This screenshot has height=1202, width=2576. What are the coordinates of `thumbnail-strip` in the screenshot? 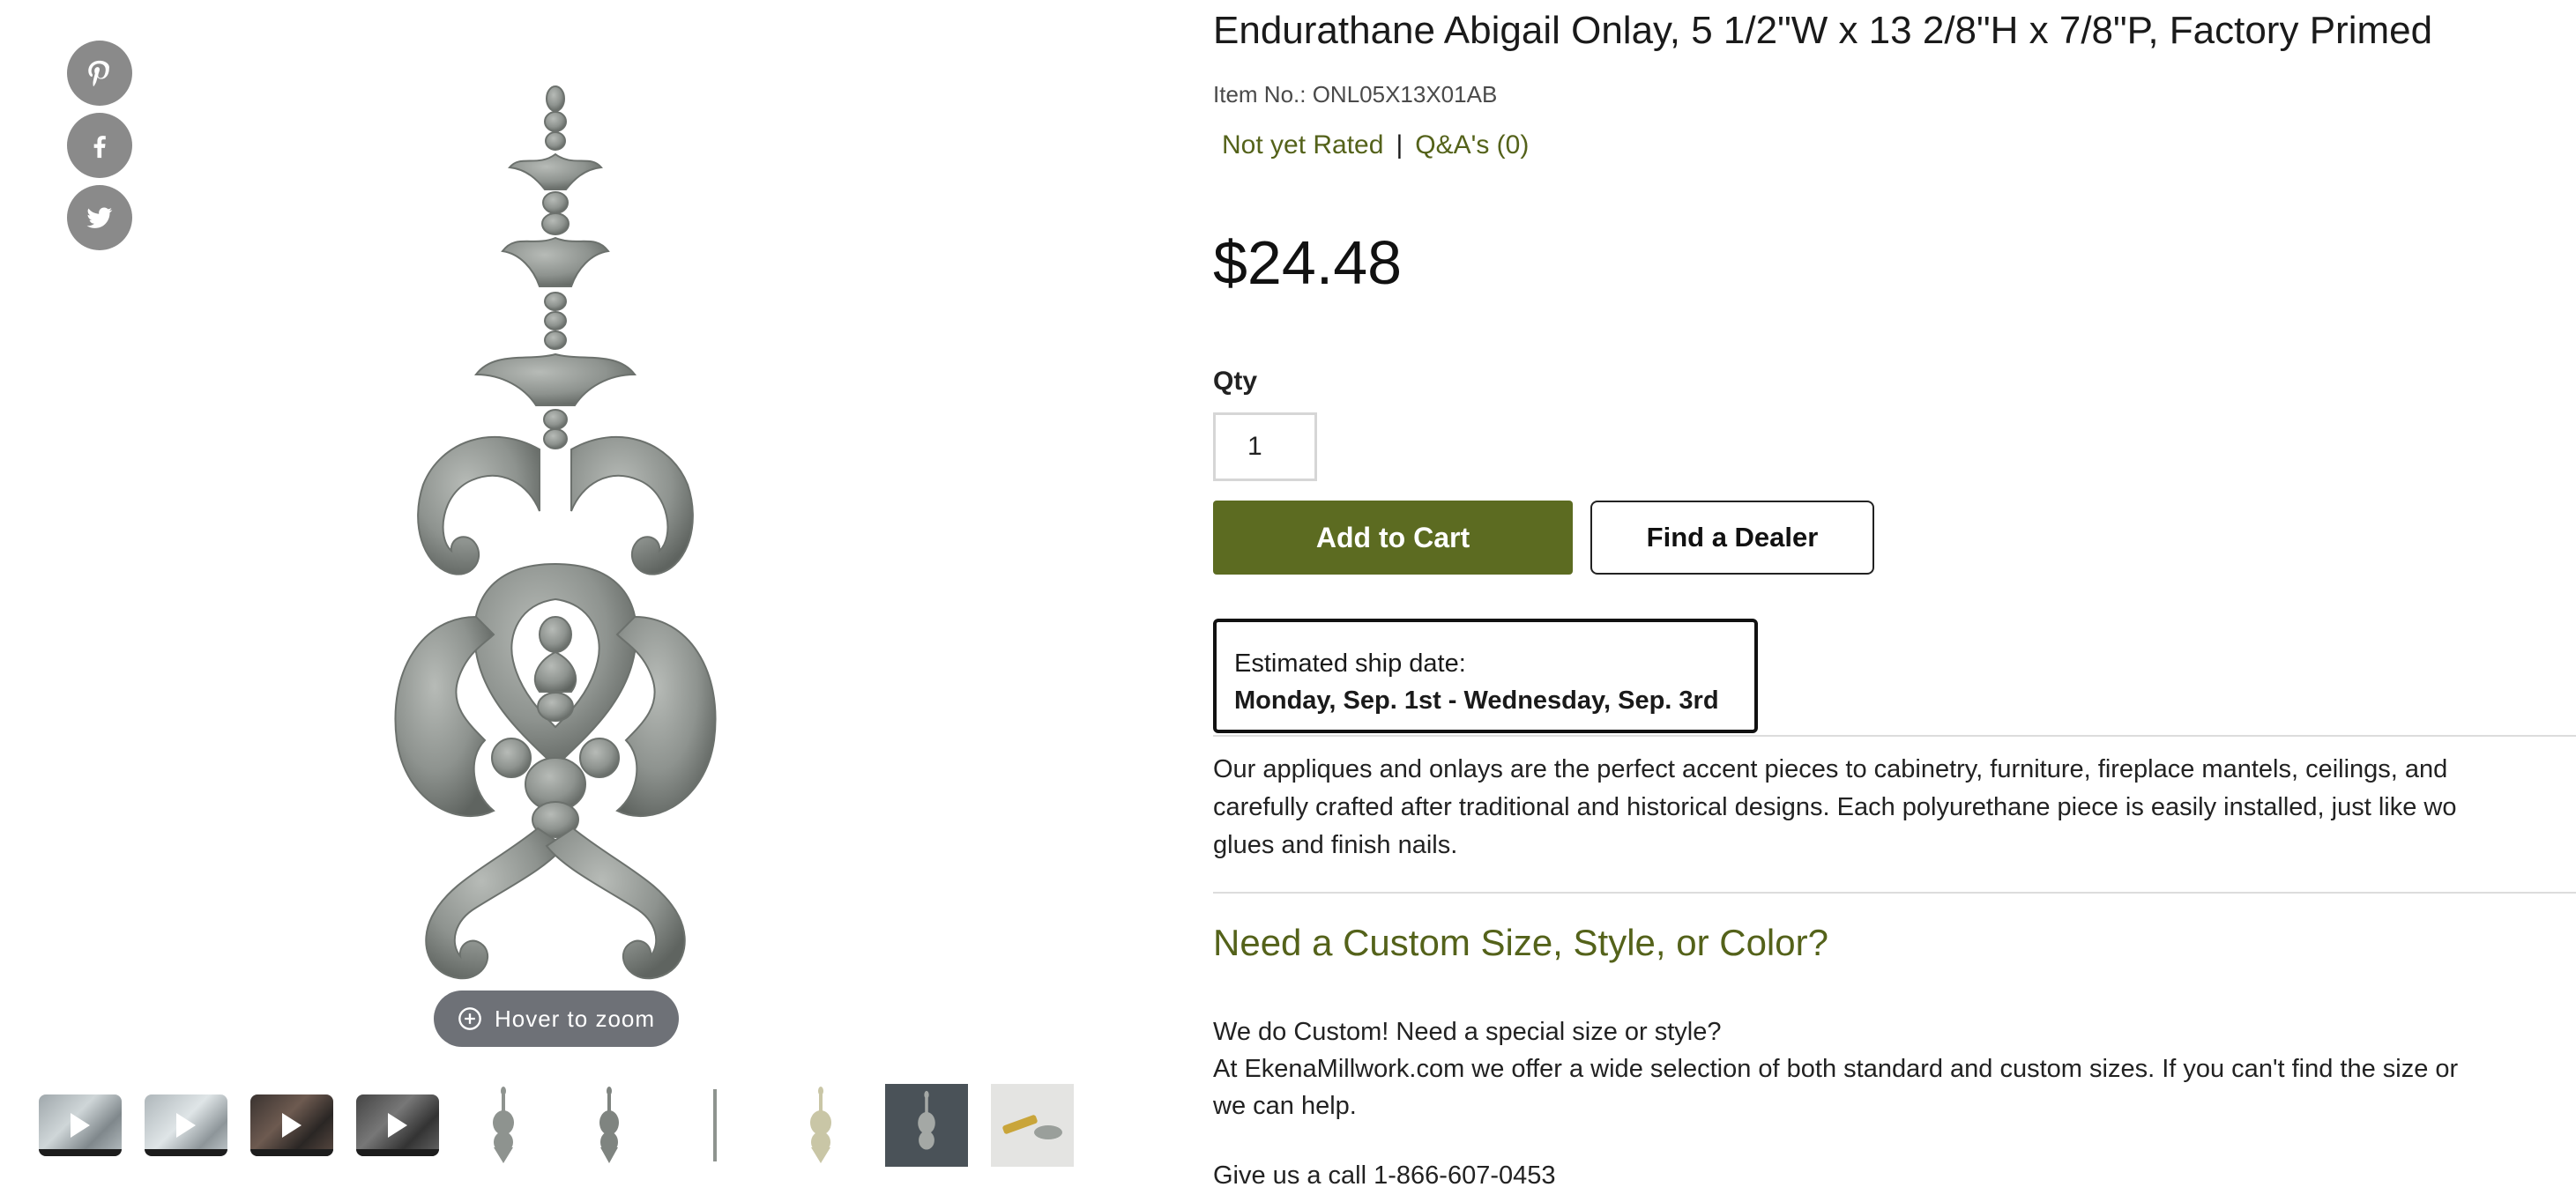 It's located at (557, 1126).